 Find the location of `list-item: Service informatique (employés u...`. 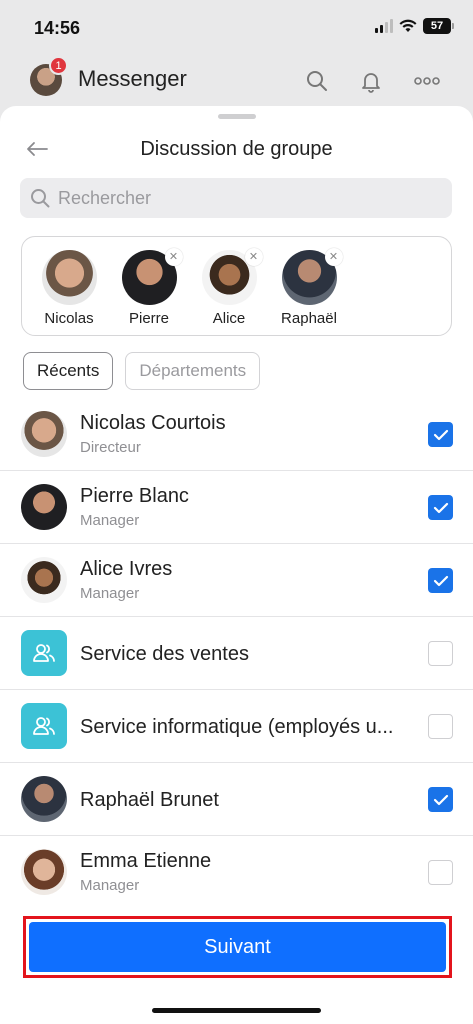

list-item: Service informatique (employés u... is located at coordinates (236, 726).